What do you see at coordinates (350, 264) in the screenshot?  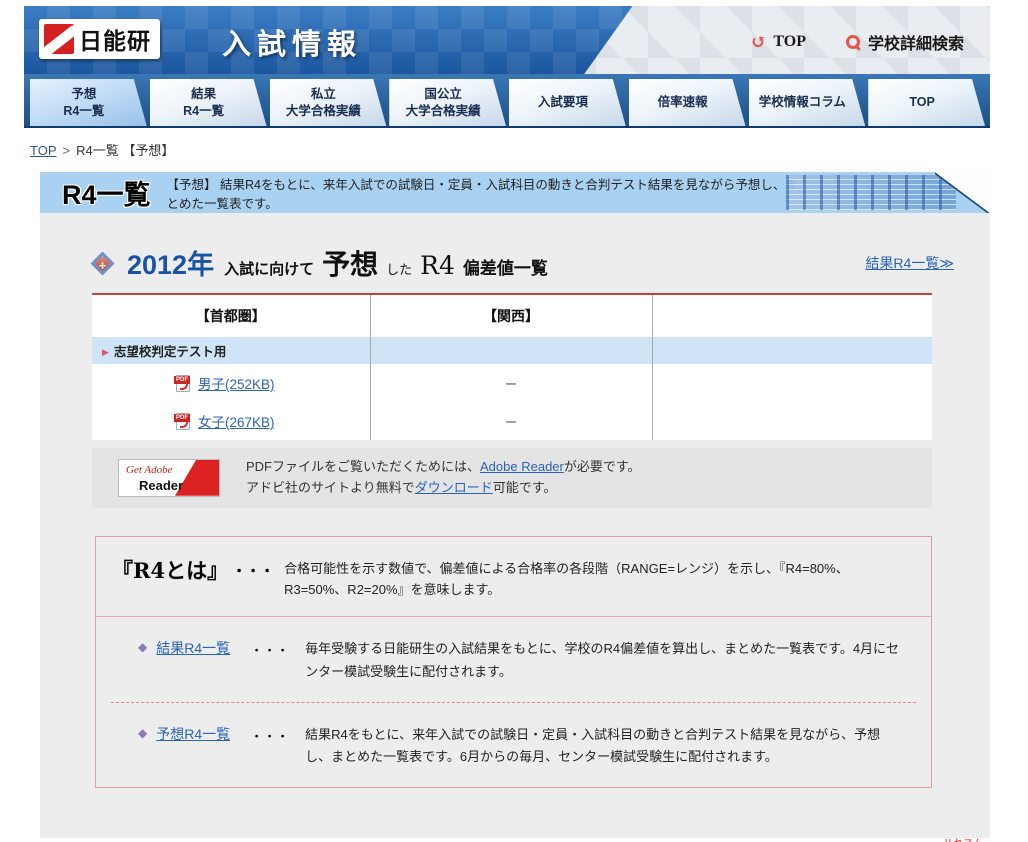 I see `heading-text-2: 予想` at bounding box center [350, 264].